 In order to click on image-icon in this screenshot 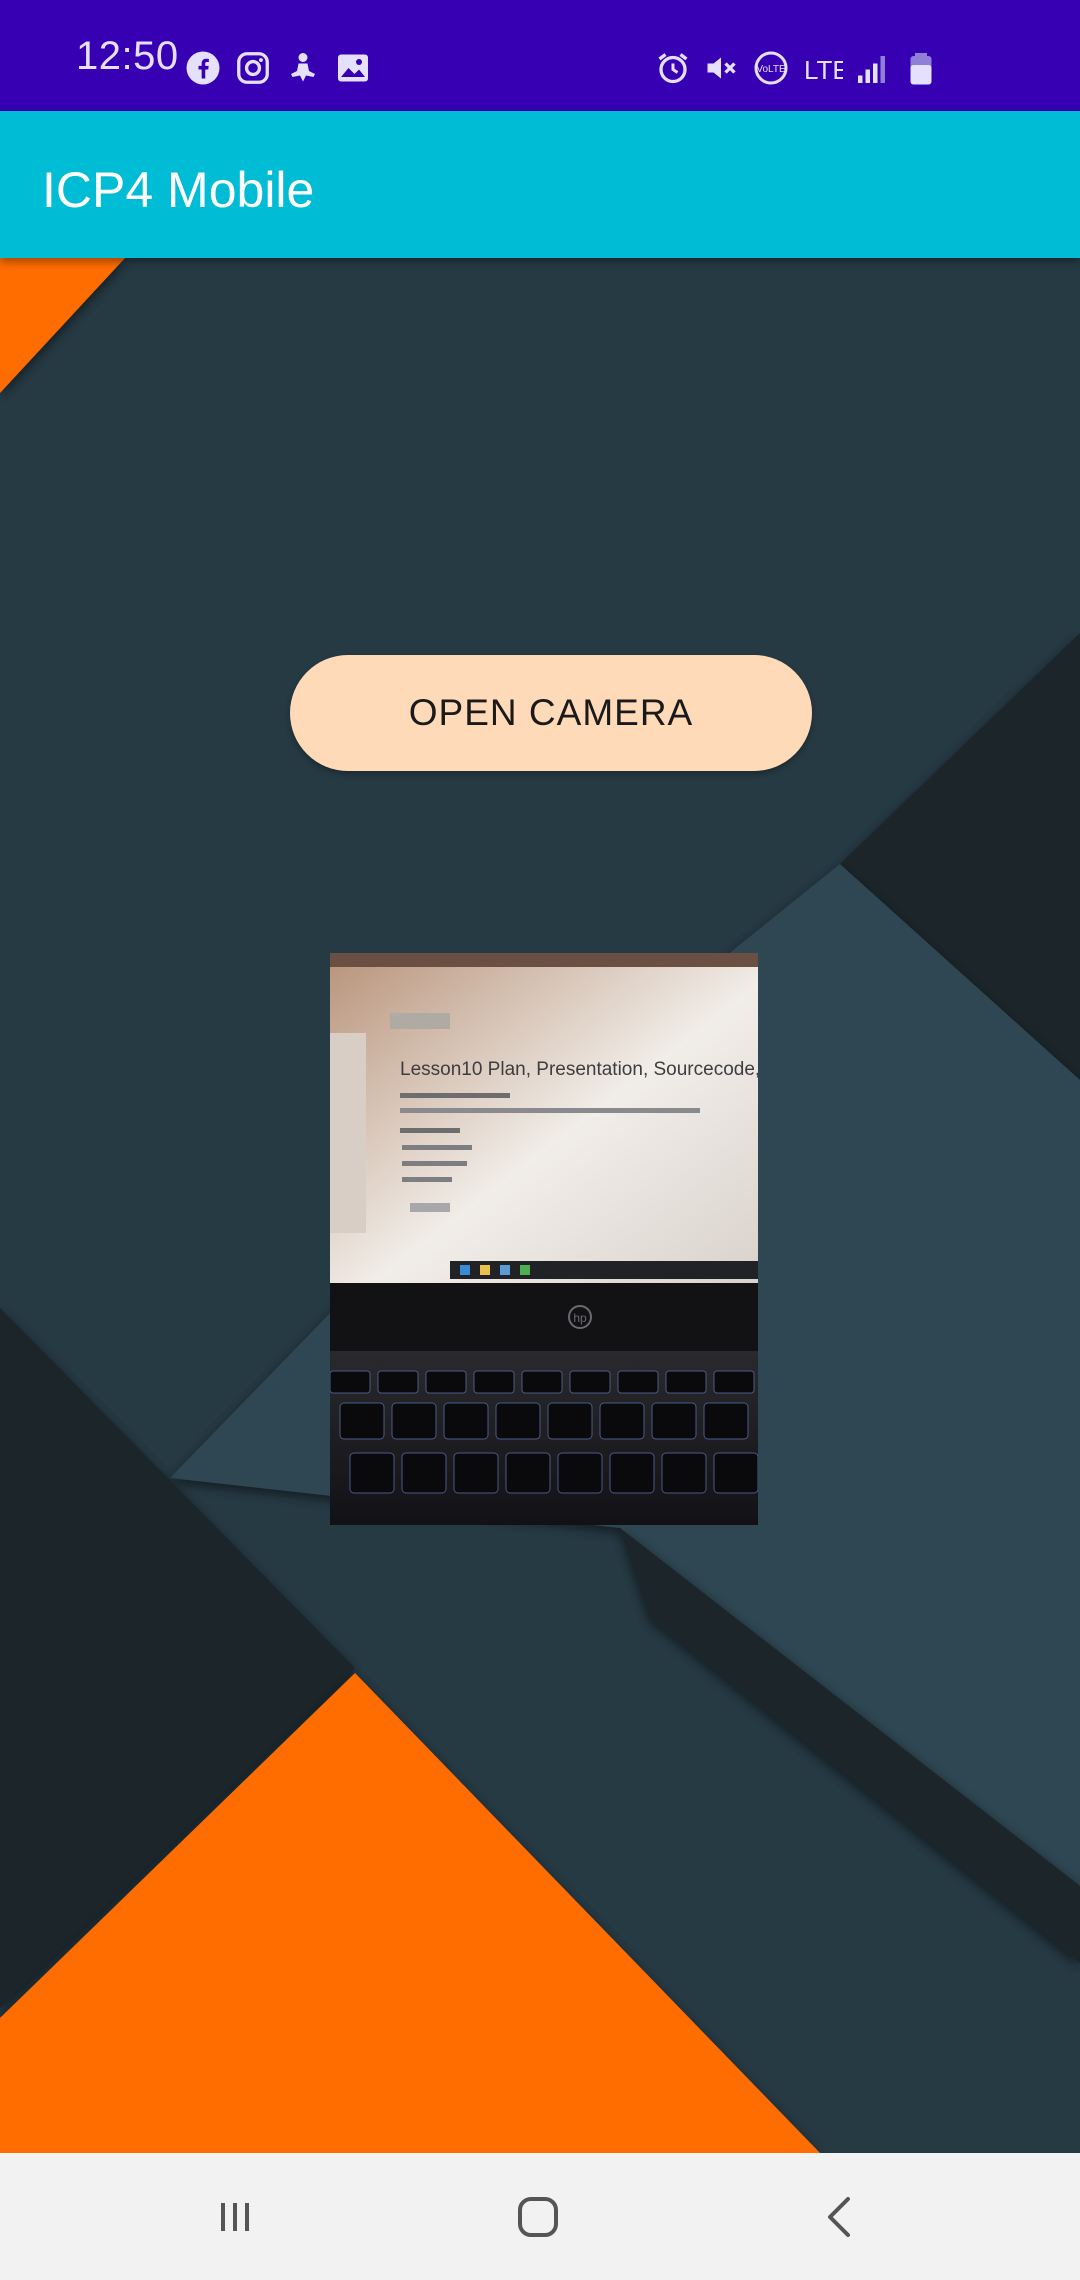, I will do `click(353, 68)`.